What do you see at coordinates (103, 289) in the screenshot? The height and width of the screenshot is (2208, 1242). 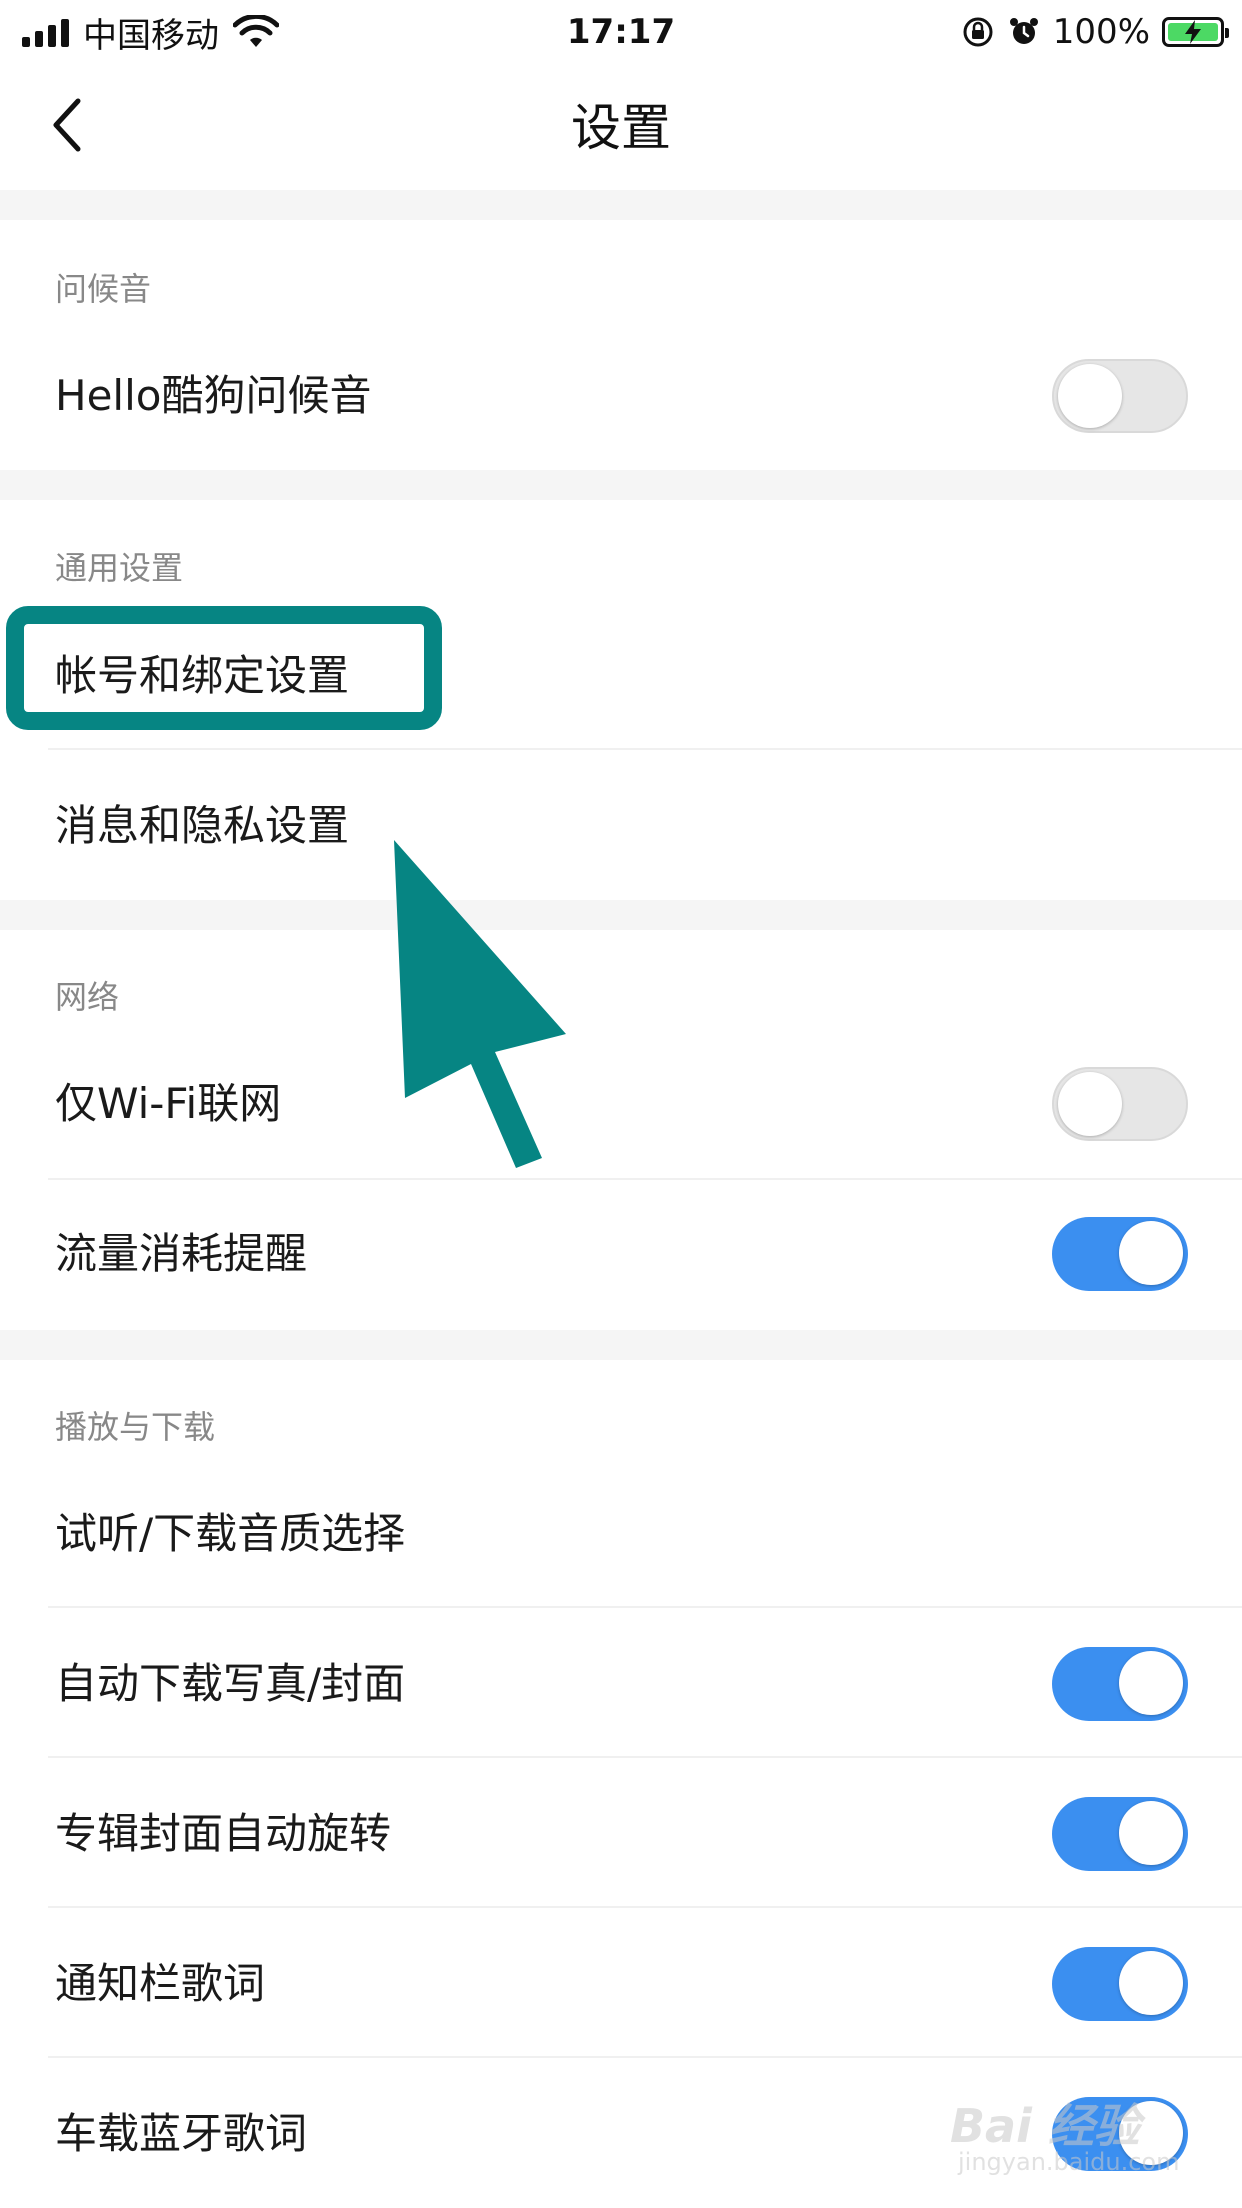 I see `section-header-greeting: 问候音` at bounding box center [103, 289].